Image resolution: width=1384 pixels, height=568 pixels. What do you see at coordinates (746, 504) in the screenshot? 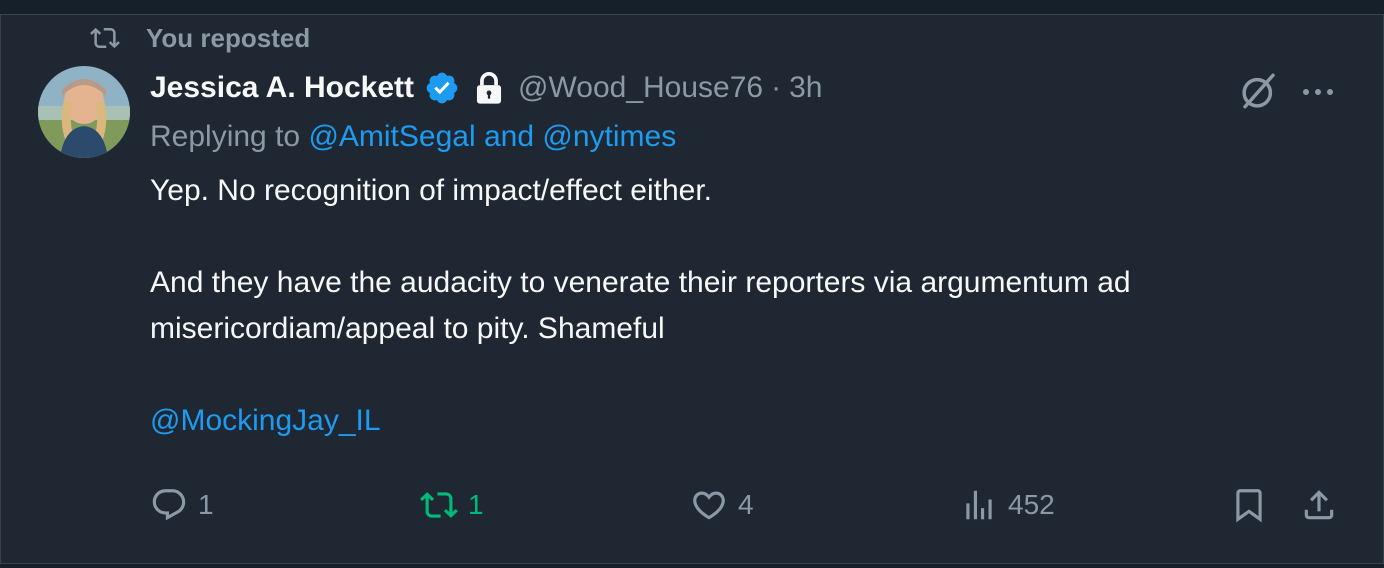
I see `like-count: 4` at bounding box center [746, 504].